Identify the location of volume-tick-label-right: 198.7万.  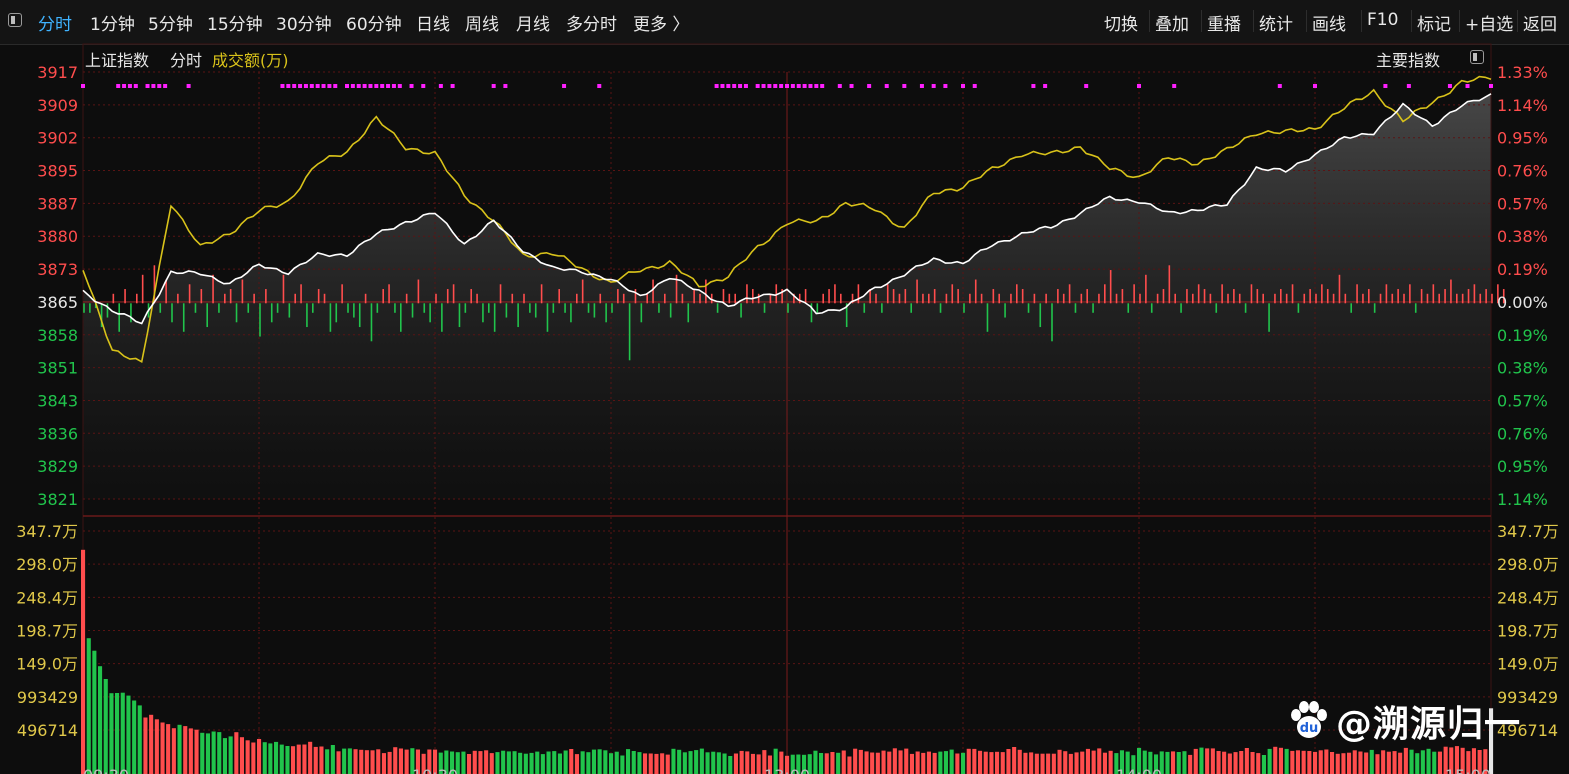
(1528, 631).